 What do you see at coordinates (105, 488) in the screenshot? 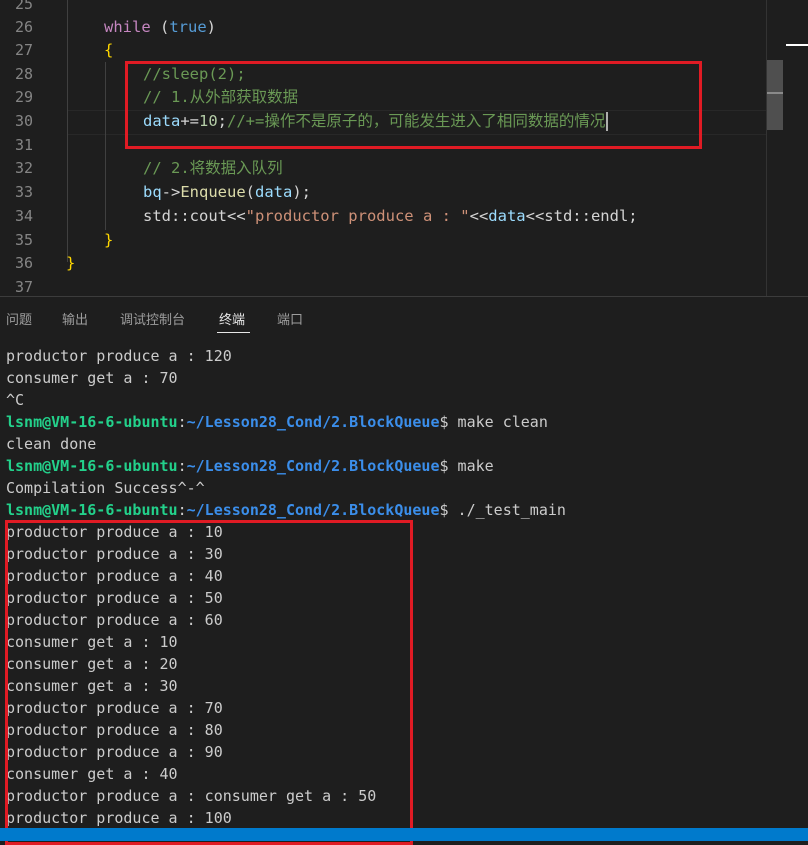
I see `terminal-line: Compilation Success^-^` at bounding box center [105, 488].